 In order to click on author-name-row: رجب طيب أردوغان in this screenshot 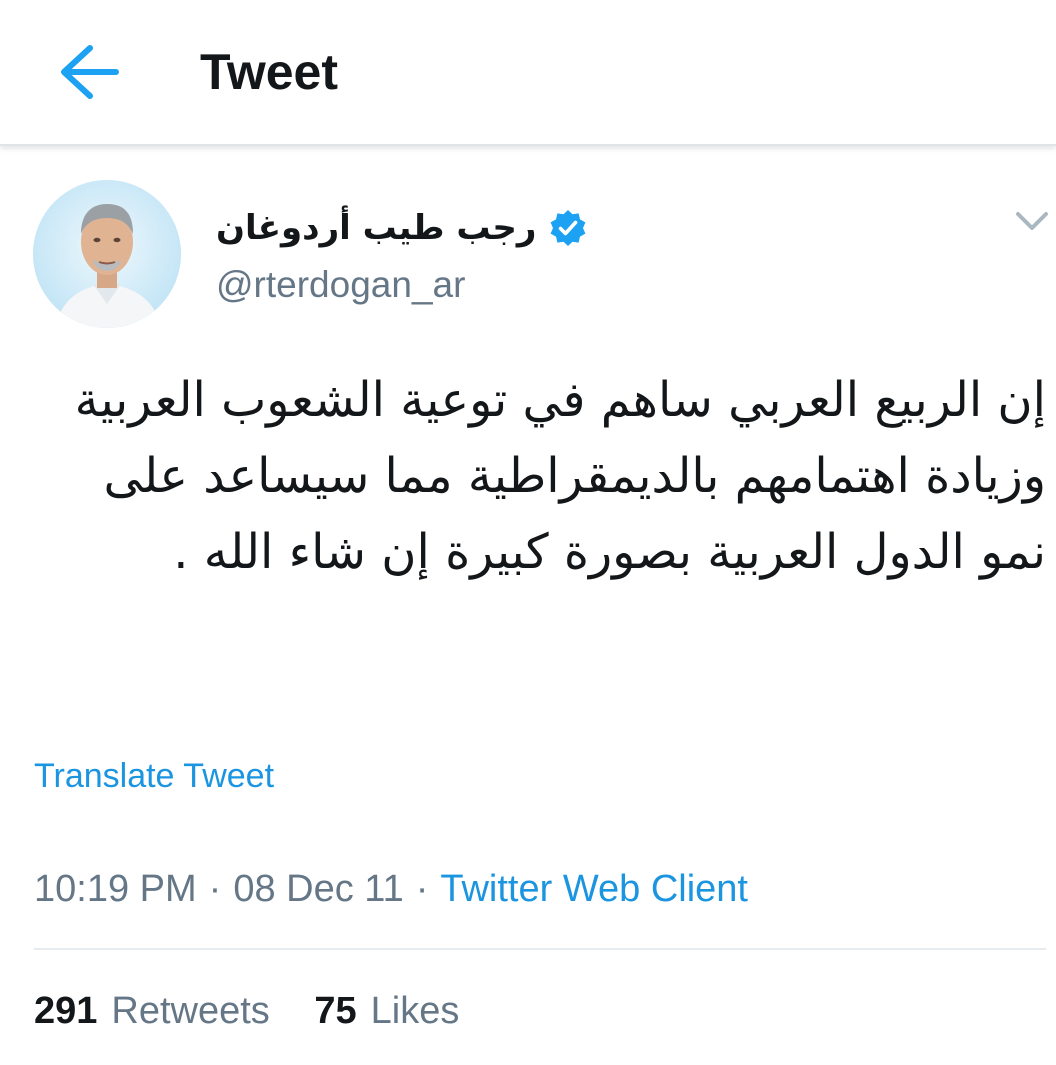, I will do `click(402, 228)`.